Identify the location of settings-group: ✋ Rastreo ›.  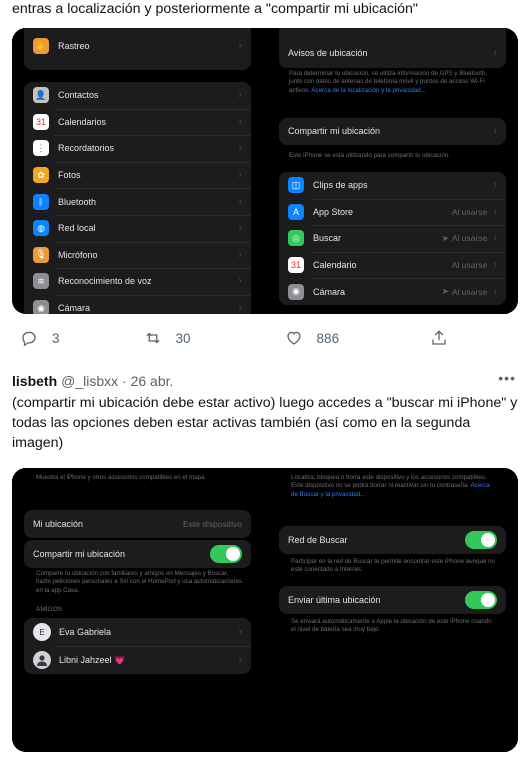
(137, 49).